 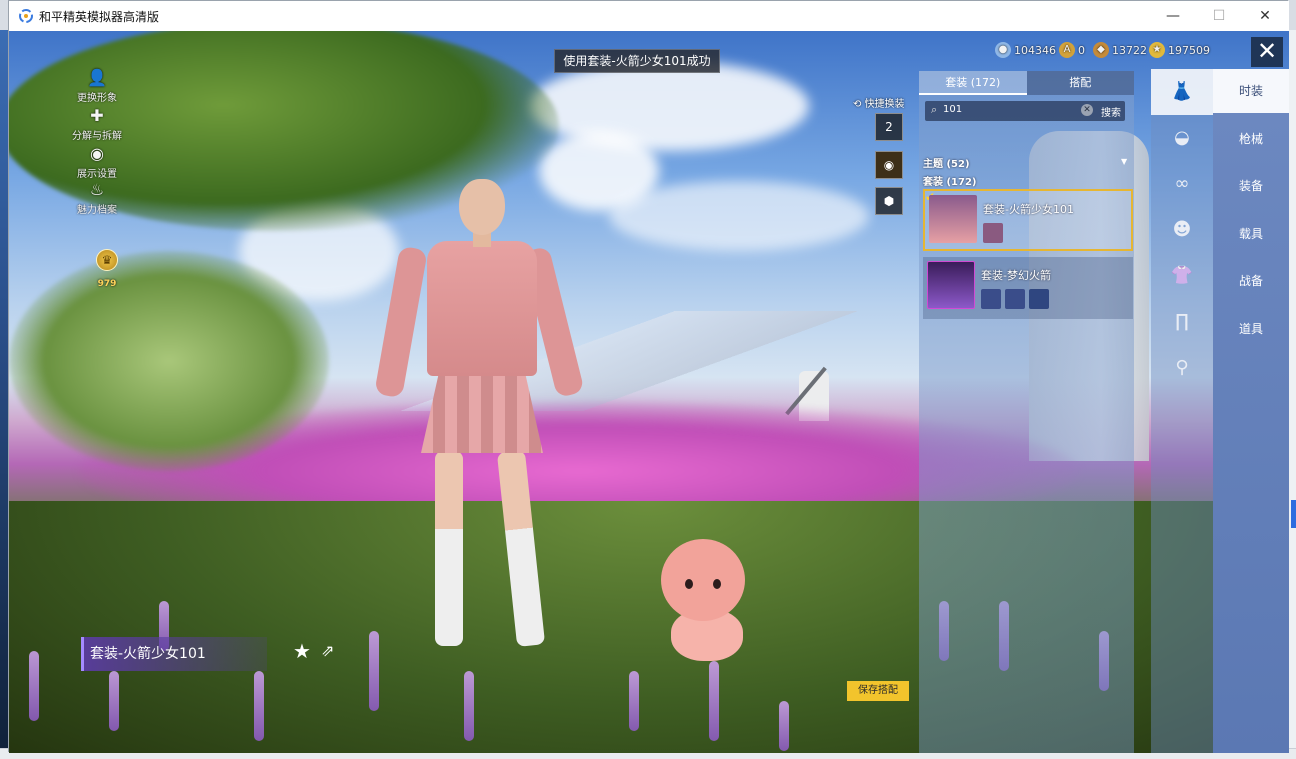 I want to click on theme-filter: 主题 (52), so click(x=946, y=162).